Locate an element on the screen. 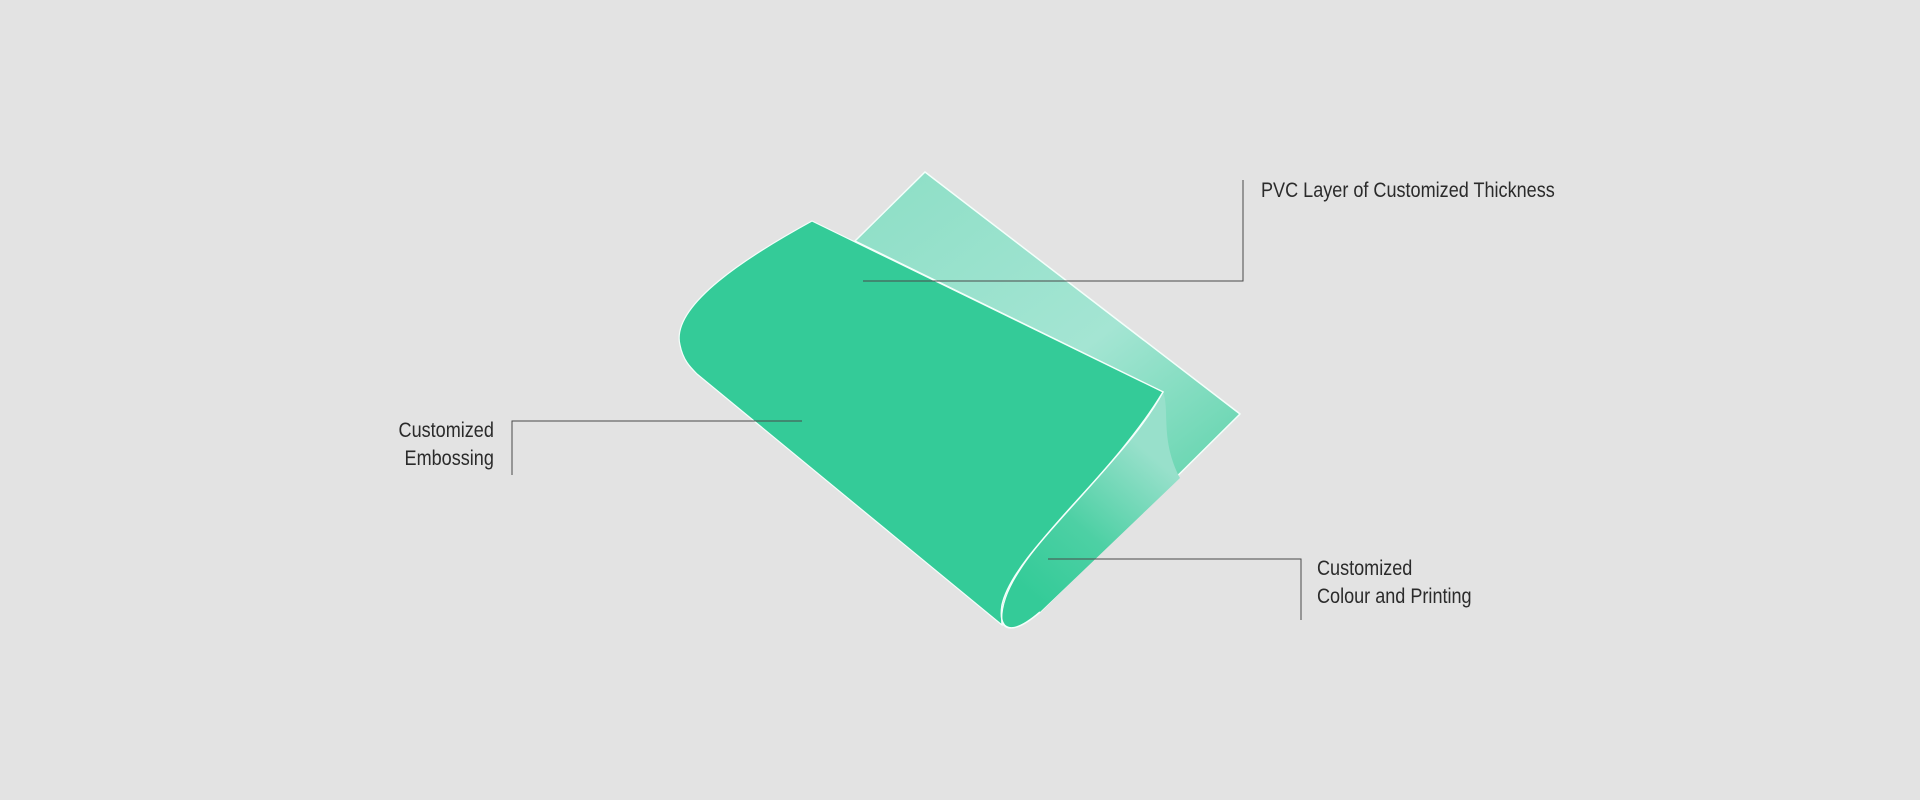  colour-printing-label-line-2: Colour and Printing is located at coordinates (1394, 596).